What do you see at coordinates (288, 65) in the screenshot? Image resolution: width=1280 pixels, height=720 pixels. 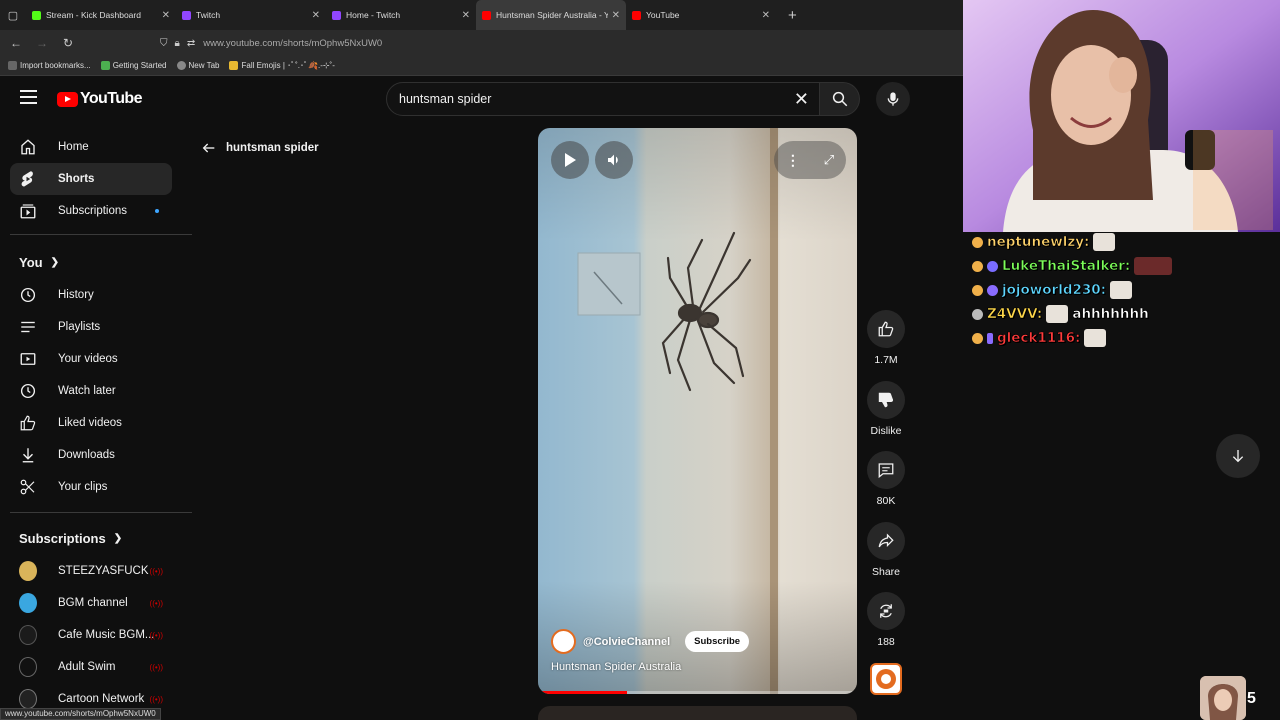 I see `bookmark-label: Fall Emojis | ･ﾟ˚.･ﾟ🍂.-⊹˚-` at bounding box center [288, 65].